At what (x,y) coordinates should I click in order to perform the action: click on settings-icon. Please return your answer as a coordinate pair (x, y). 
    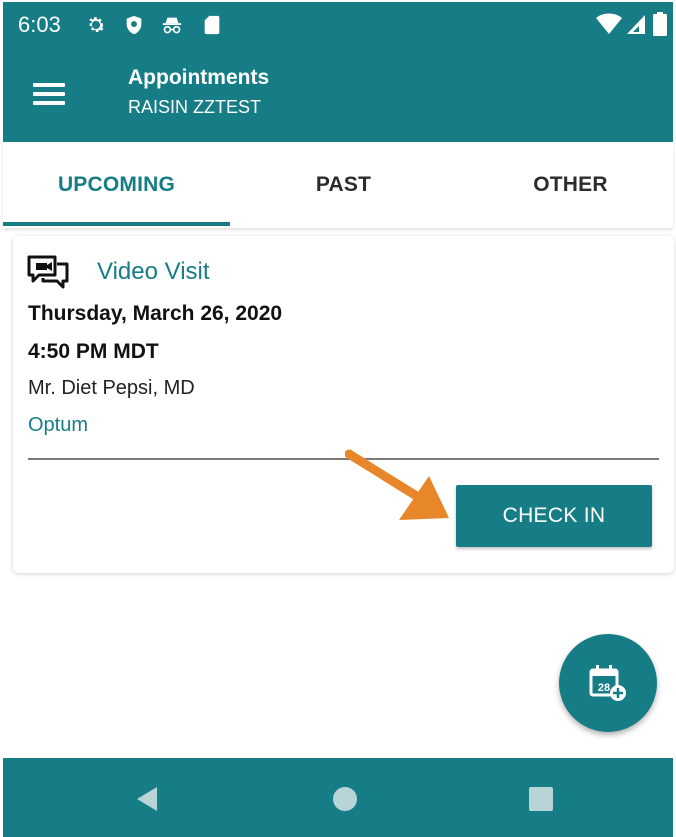
    Looking at the image, I should click on (97, 25).